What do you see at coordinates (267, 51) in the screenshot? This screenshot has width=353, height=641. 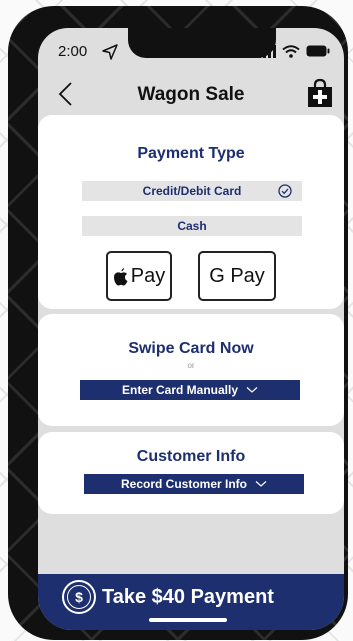 I see `signal-icon` at bounding box center [267, 51].